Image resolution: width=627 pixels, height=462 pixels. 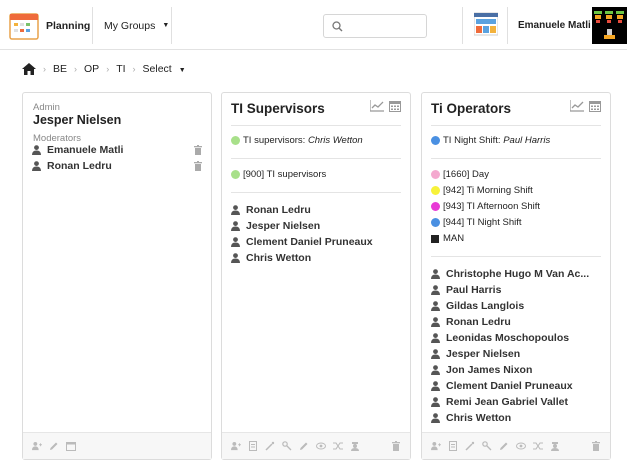 What do you see at coordinates (460, 174) in the screenshot?
I see `shift-item: [1660] Day` at bounding box center [460, 174].